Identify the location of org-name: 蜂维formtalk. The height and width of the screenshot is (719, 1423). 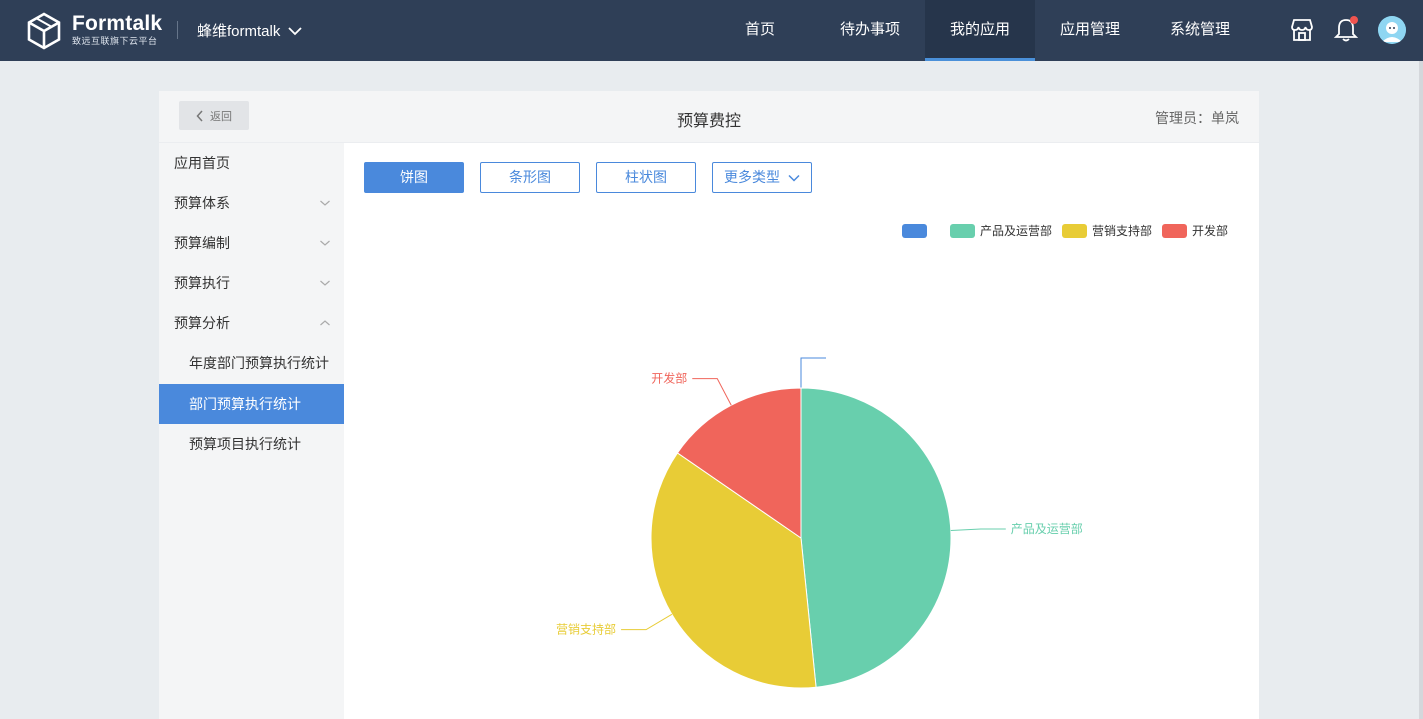
(239, 31).